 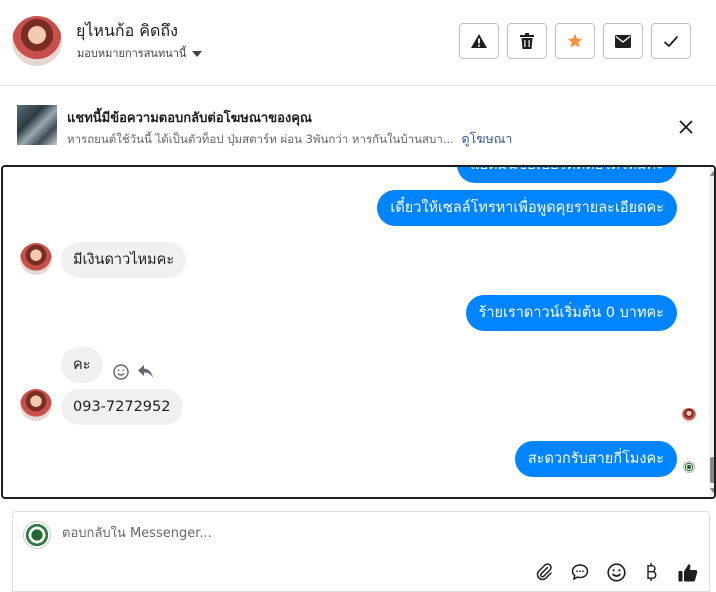 What do you see at coordinates (132, 53) in the screenshot?
I see `assign-label: มอบหมายการสนทนานี้` at bounding box center [132, 53].